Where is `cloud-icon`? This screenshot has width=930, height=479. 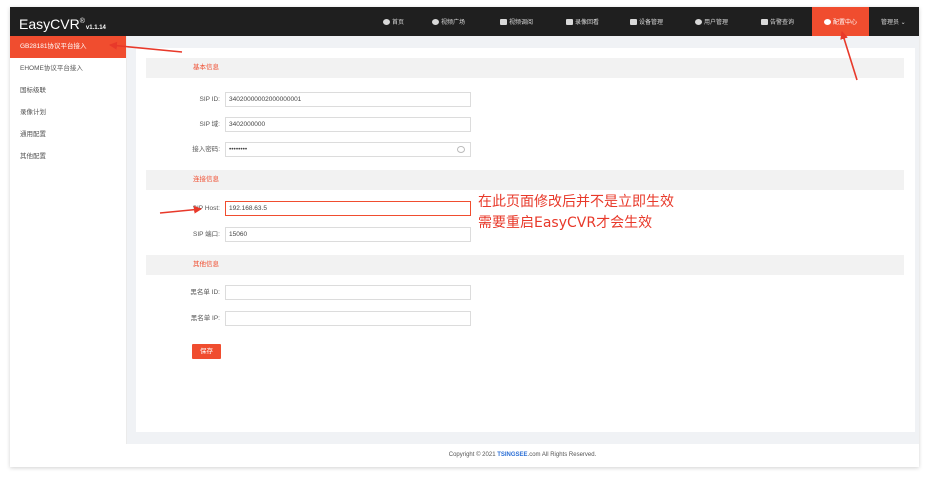 cloud-icon is located at coordinates (386, 21).